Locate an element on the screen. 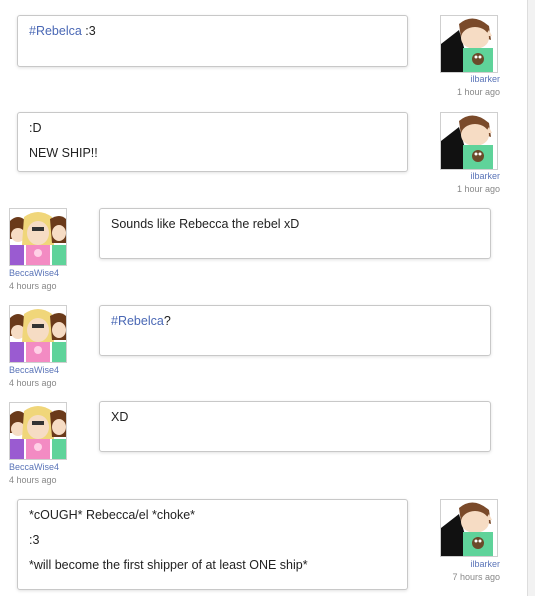  avatar is located at coordinates (469, 528).